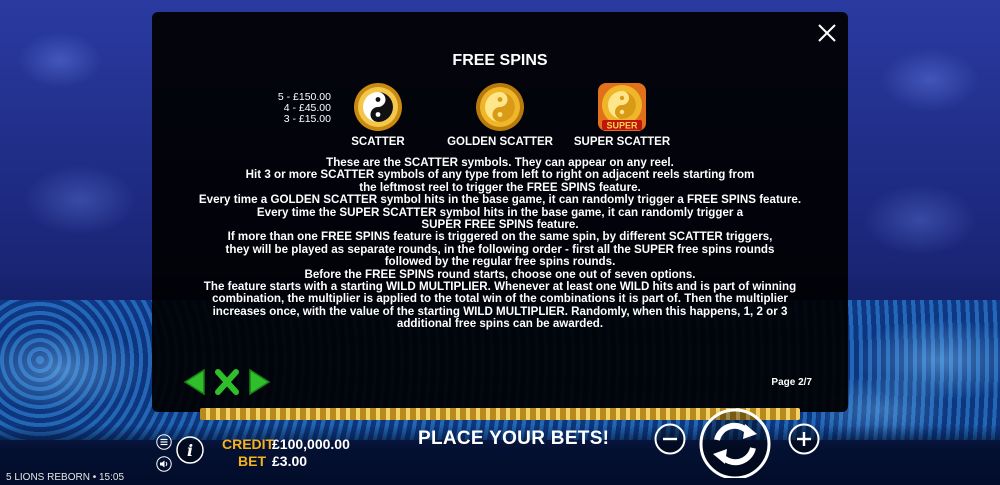 The image size is (1000, 485). I want to click on game-footer: 5 LIONS REBORN • 15:05, so click(65, 477).